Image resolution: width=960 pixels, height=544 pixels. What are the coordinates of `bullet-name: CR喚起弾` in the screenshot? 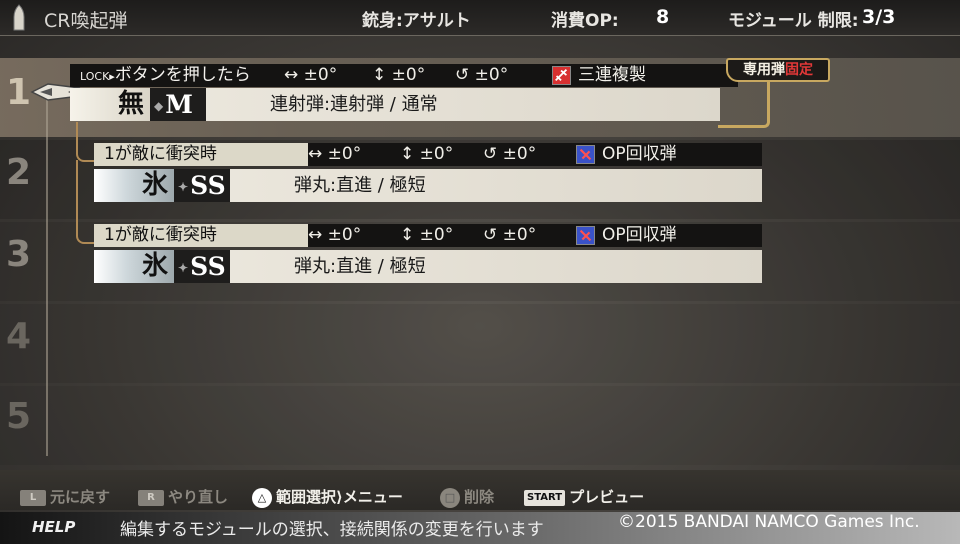 It's located at (86, 21).